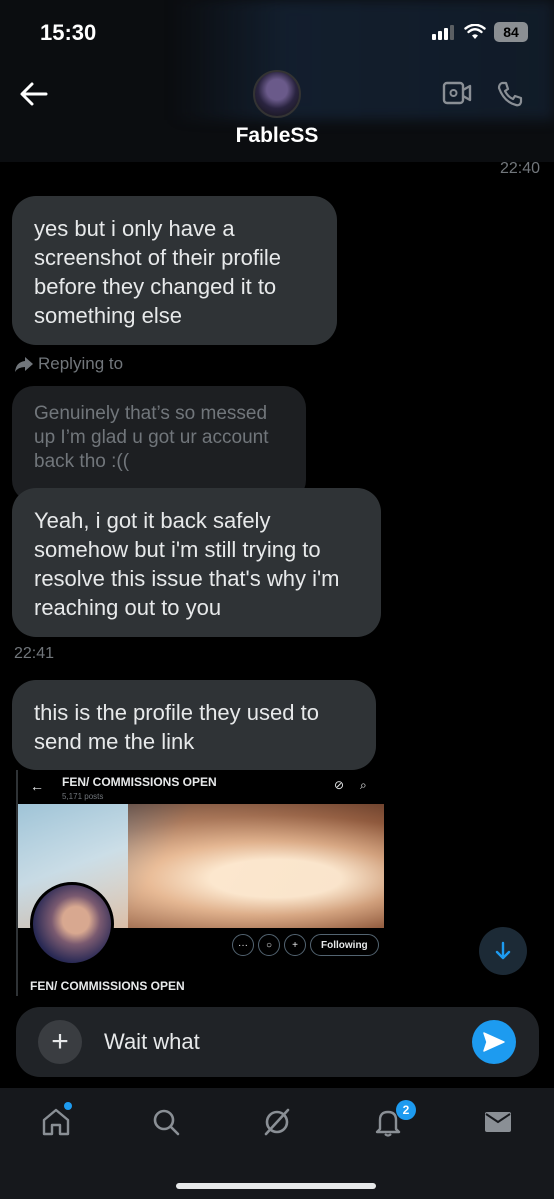  What do you see at coordinates (344, 945) in the screenshot?
I see `screenshot-following-button: Following` at bounding box center [344, 945].